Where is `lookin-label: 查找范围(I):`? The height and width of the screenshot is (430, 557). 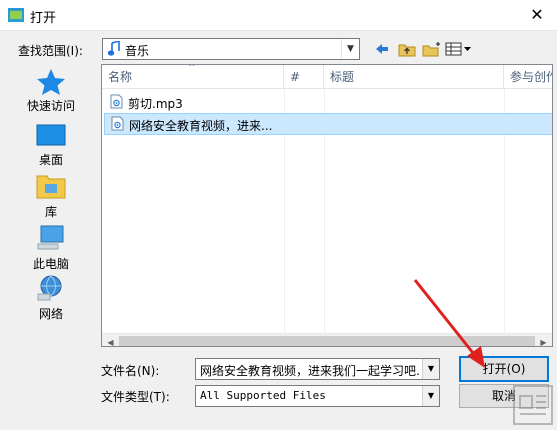 lookin-label: 查找范围(I): is located at coordinates (50, 51).